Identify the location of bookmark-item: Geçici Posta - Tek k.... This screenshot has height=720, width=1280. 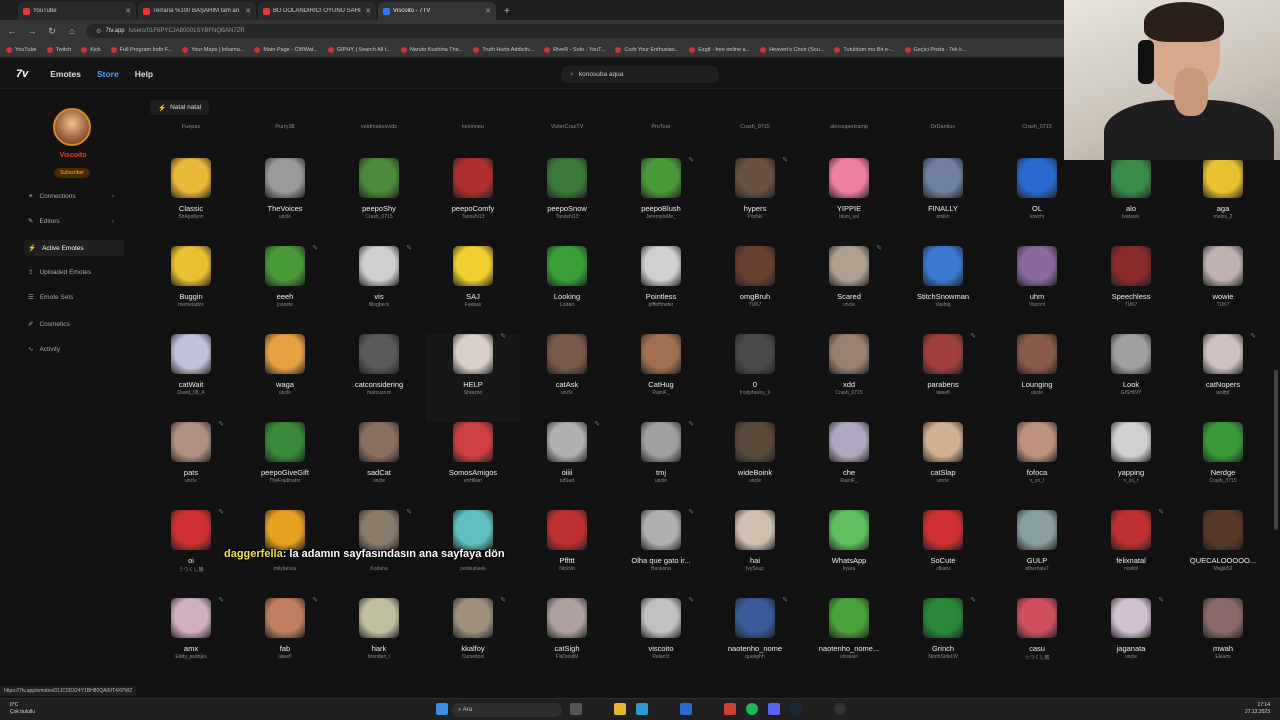
(935, 49).